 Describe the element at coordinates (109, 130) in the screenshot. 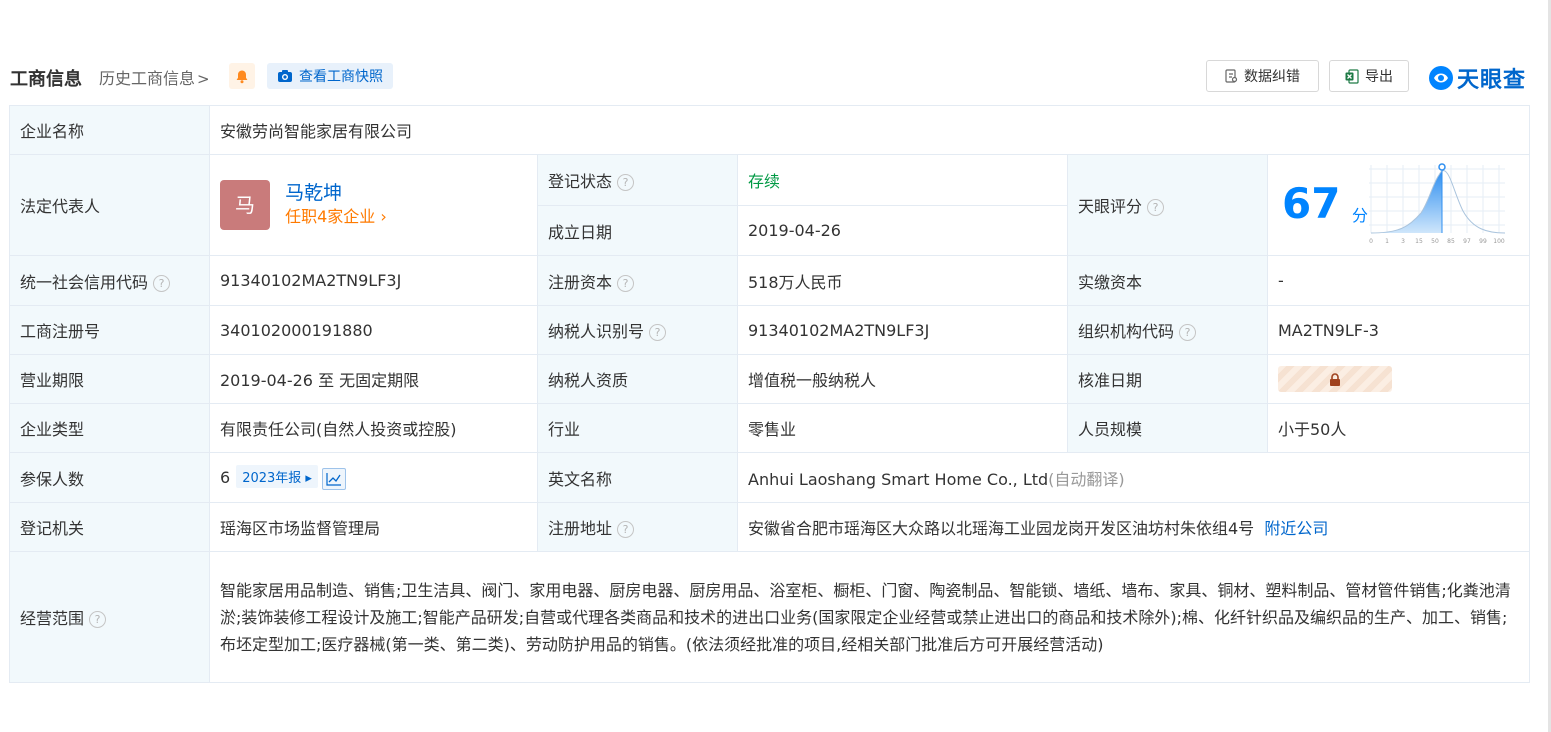

I see `label-company-name: 企业名称` at that location.